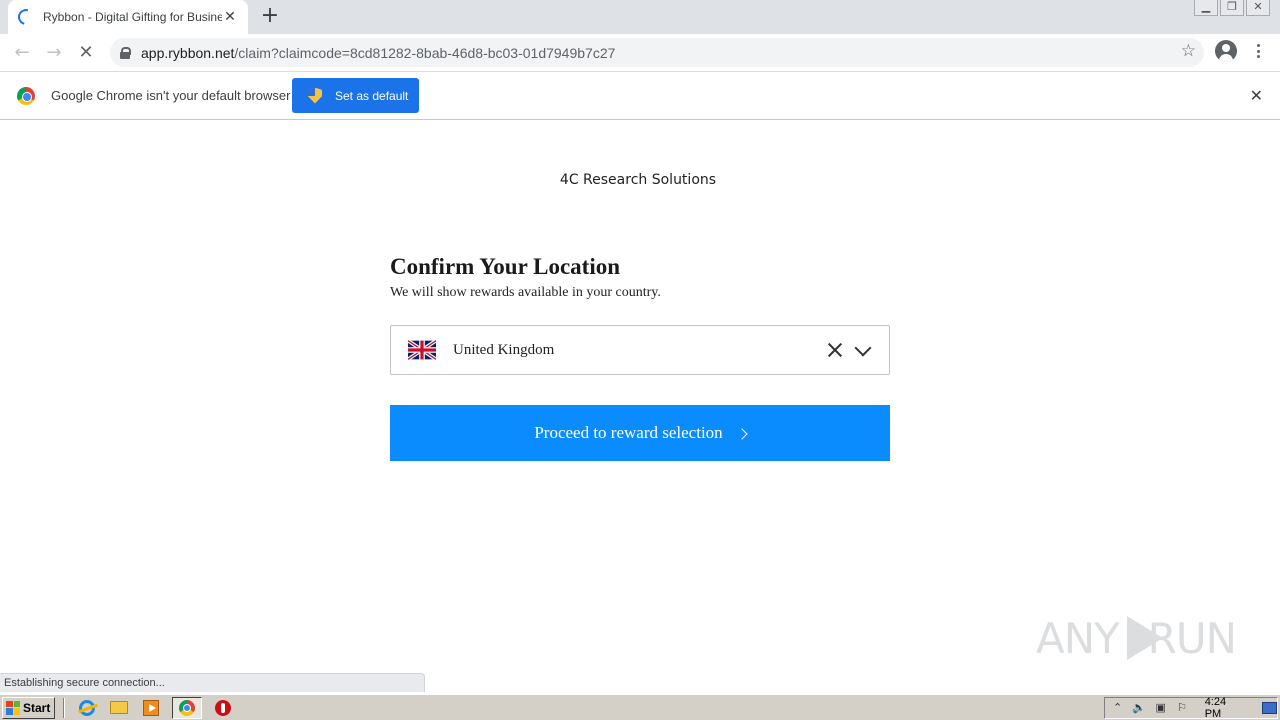  What do you see at coordinates (742, 433) in the screenshot?
I see `chevron-right-icon` at bounding box center [742, 433].